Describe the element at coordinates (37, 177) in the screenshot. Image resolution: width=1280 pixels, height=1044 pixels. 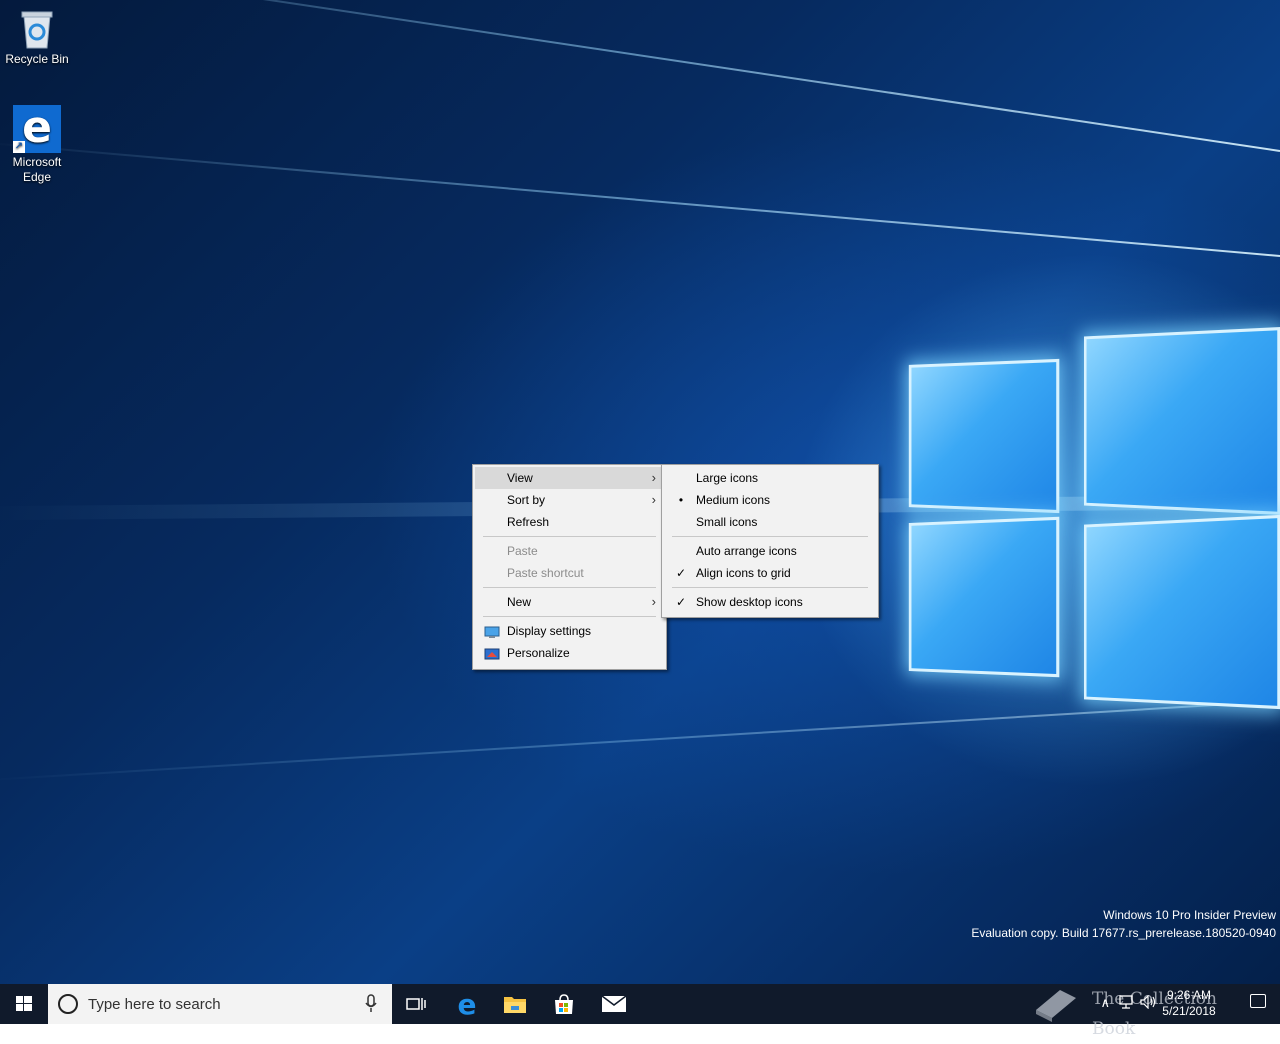
I see `desktop-icon-label-line2: Edge` at that location.